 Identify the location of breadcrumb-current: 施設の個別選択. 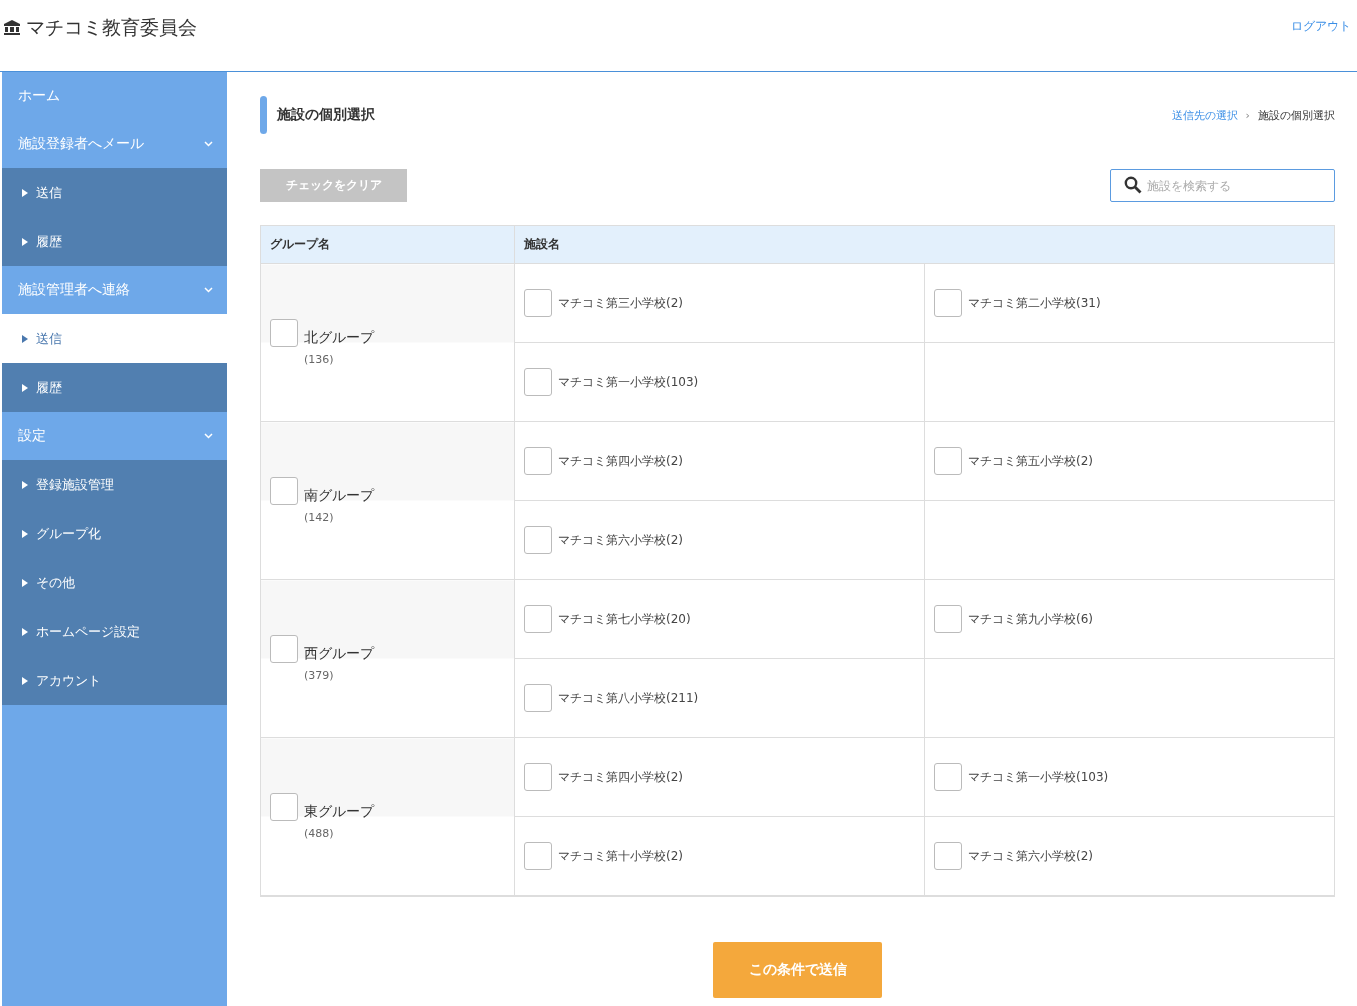
(1296, 115).